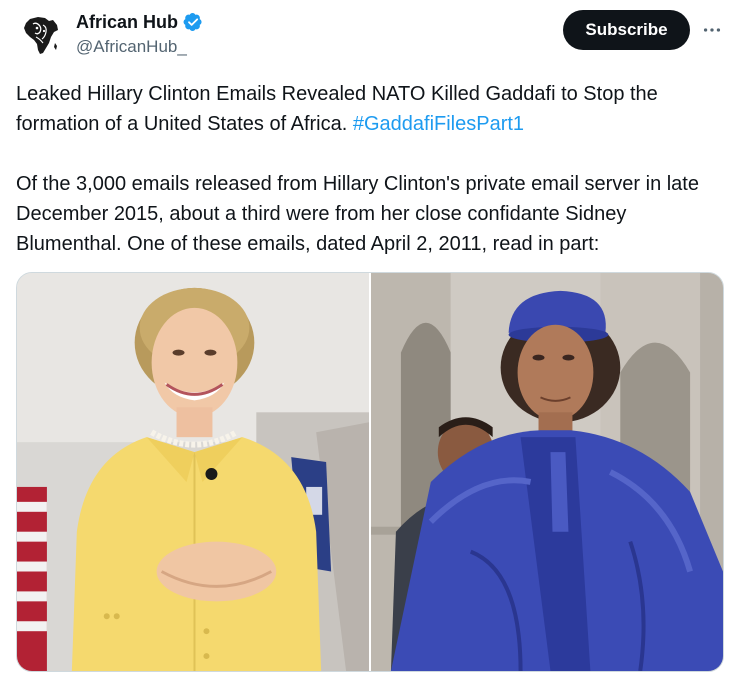  I want to click on africa-map-logo, so click(41, 35).